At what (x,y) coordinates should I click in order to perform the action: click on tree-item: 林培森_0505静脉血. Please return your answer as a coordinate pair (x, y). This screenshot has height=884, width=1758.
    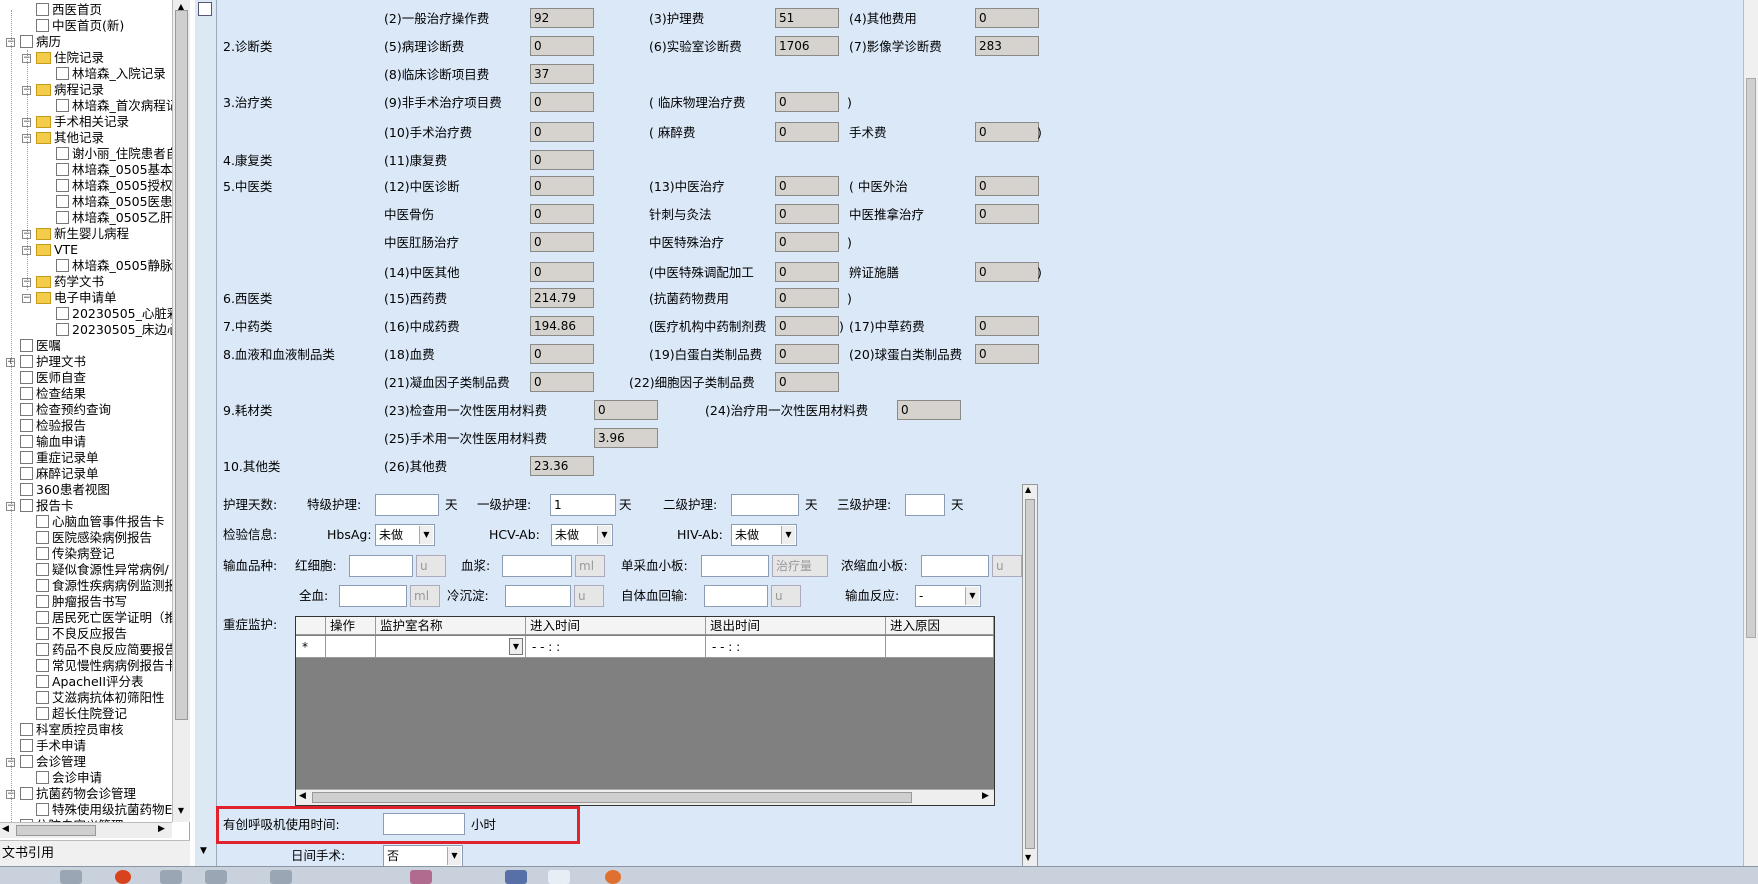
    Looking at the image, I should click on (120, 266).